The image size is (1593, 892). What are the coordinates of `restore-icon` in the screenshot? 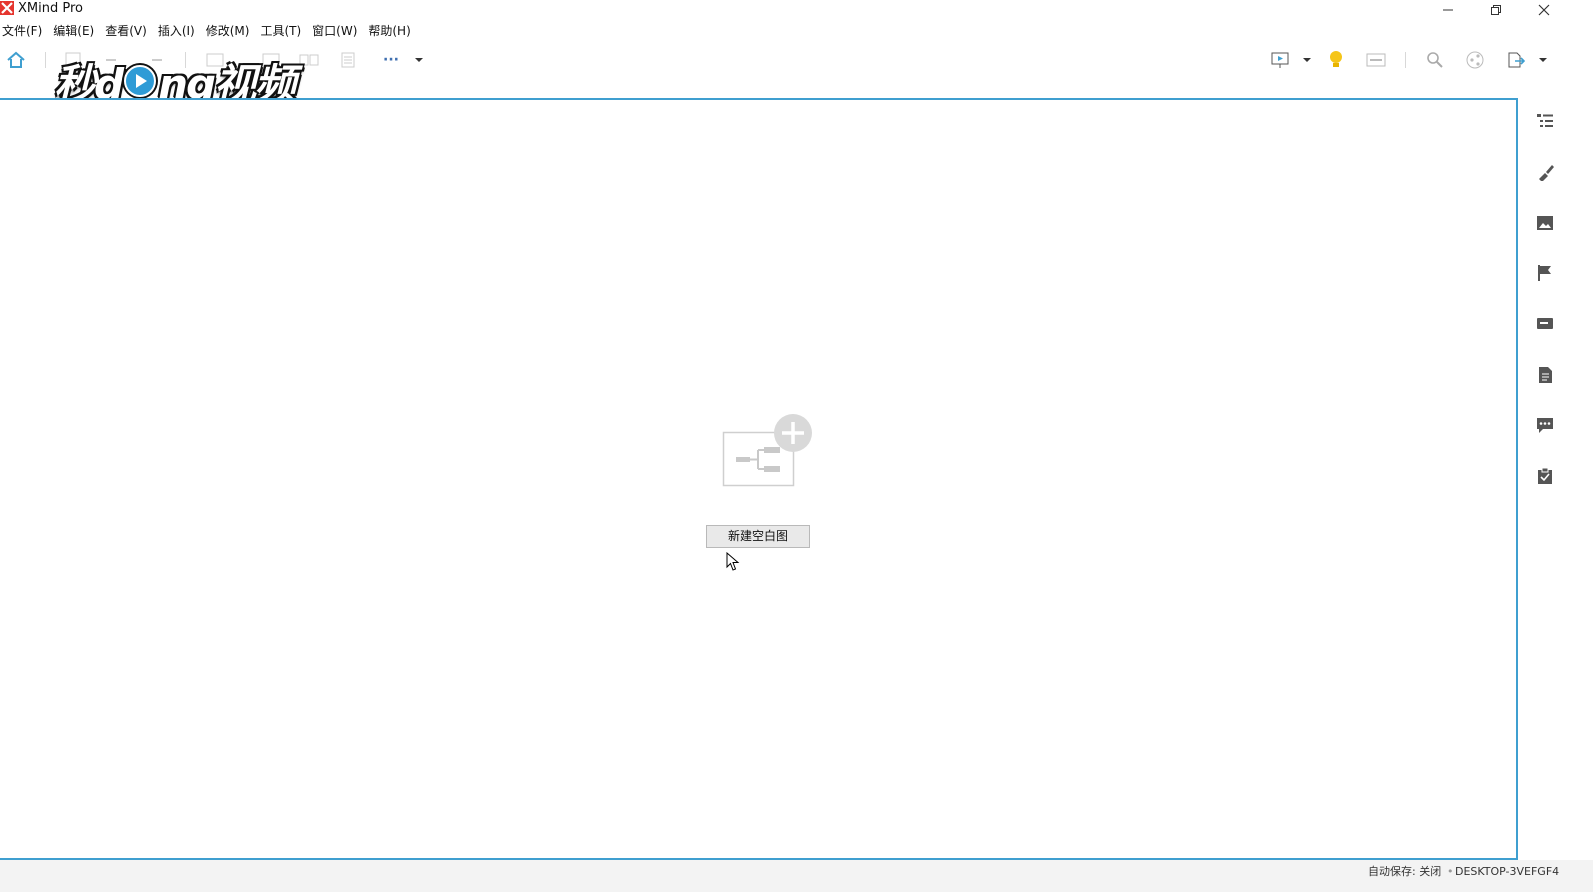 It's located at (1496, 10).